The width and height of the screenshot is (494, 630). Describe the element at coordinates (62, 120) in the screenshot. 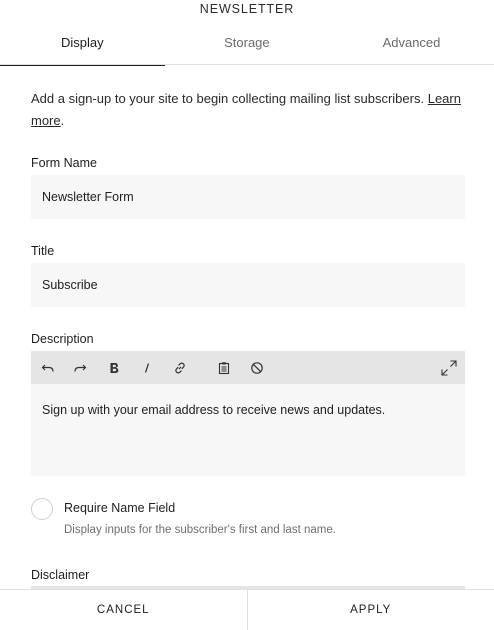

I see `intro-suffix: .` at that location.